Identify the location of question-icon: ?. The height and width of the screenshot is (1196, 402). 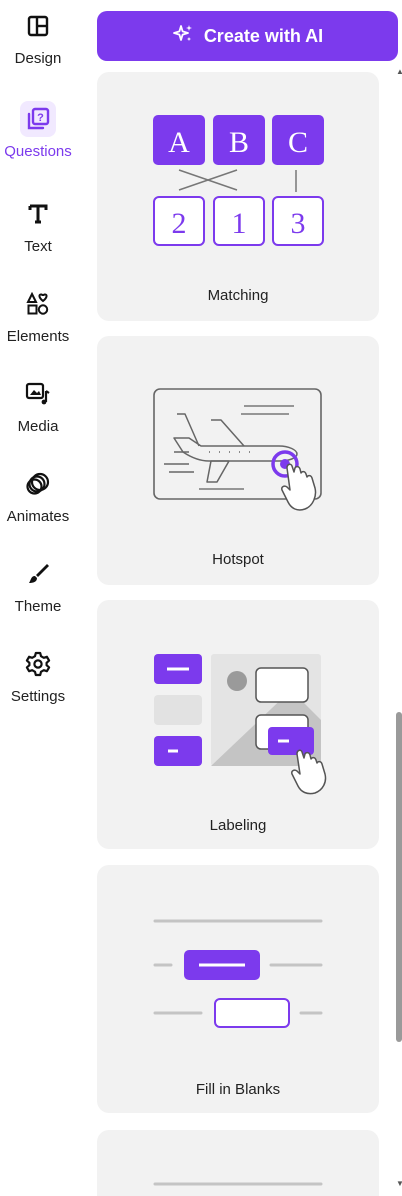
(38, 119).